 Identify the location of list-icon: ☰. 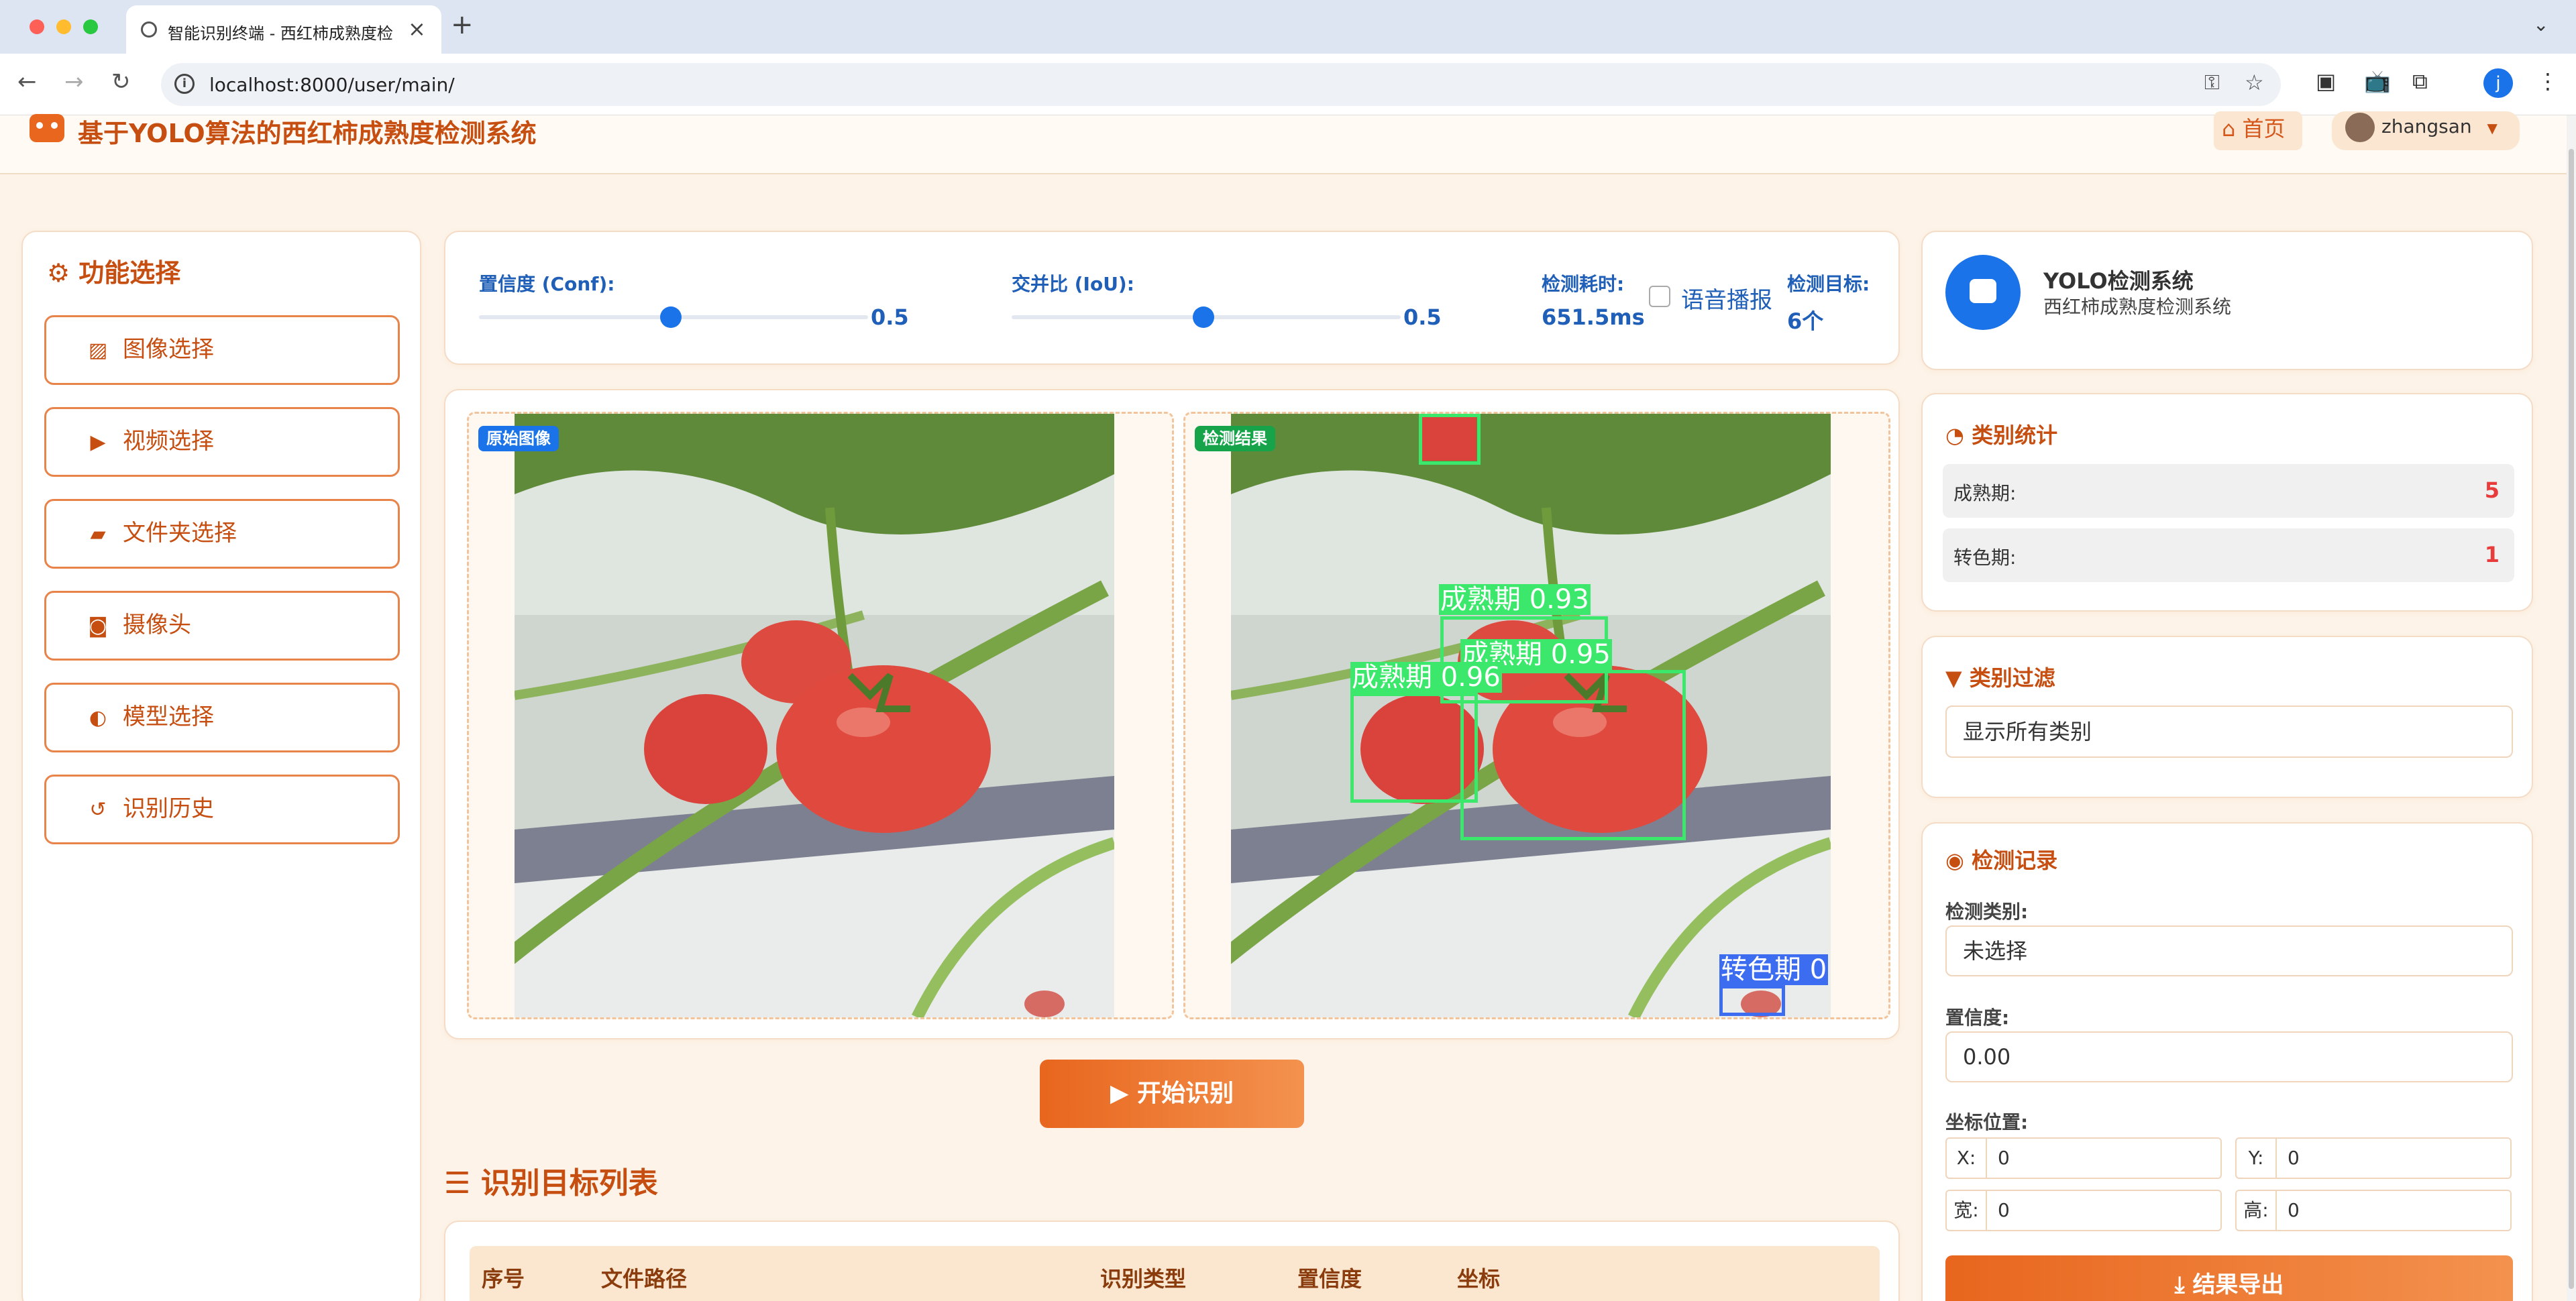
(462, 1183).